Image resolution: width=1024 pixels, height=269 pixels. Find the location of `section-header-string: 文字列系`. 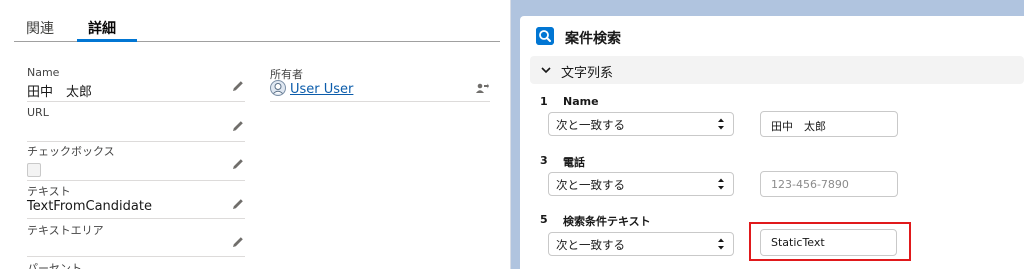

section-header-string: 文字列系 is located at coordinates (777, 70).